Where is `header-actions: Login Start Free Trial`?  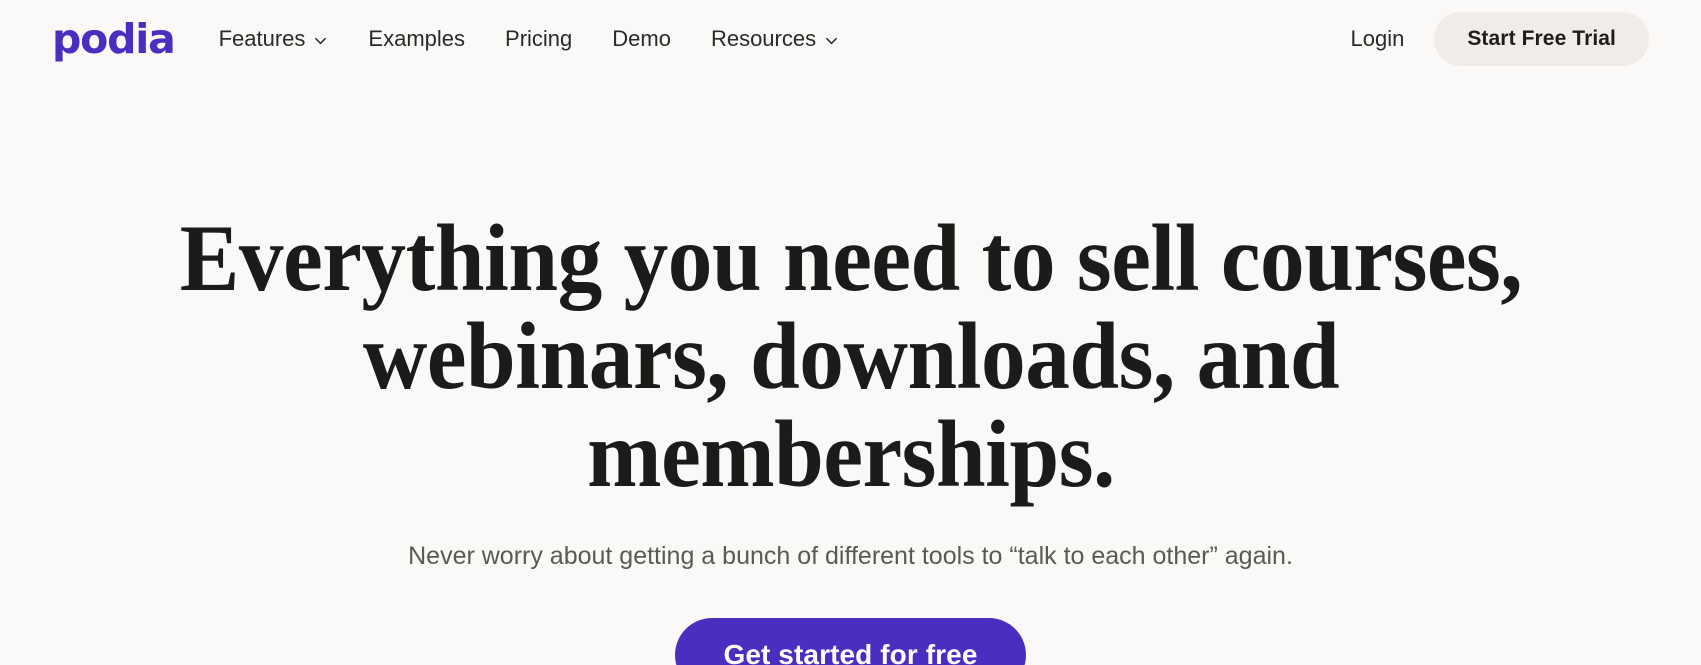 header-actions: Login Start Free Trial is located at coordinates (1499, 39).